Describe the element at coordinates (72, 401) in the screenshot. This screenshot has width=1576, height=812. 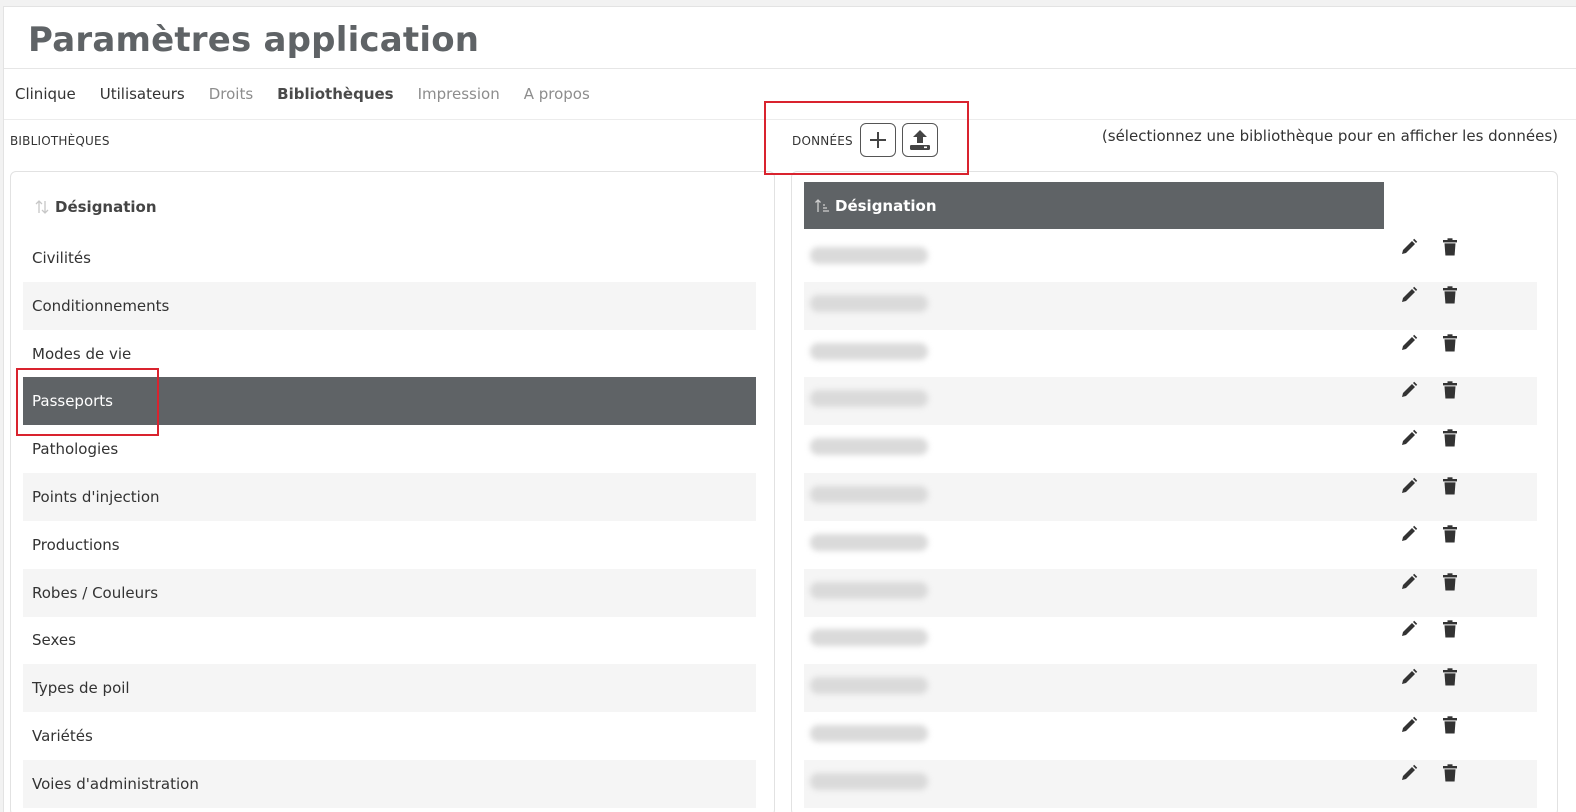
I see `library-item-label: Passeports` at that location.